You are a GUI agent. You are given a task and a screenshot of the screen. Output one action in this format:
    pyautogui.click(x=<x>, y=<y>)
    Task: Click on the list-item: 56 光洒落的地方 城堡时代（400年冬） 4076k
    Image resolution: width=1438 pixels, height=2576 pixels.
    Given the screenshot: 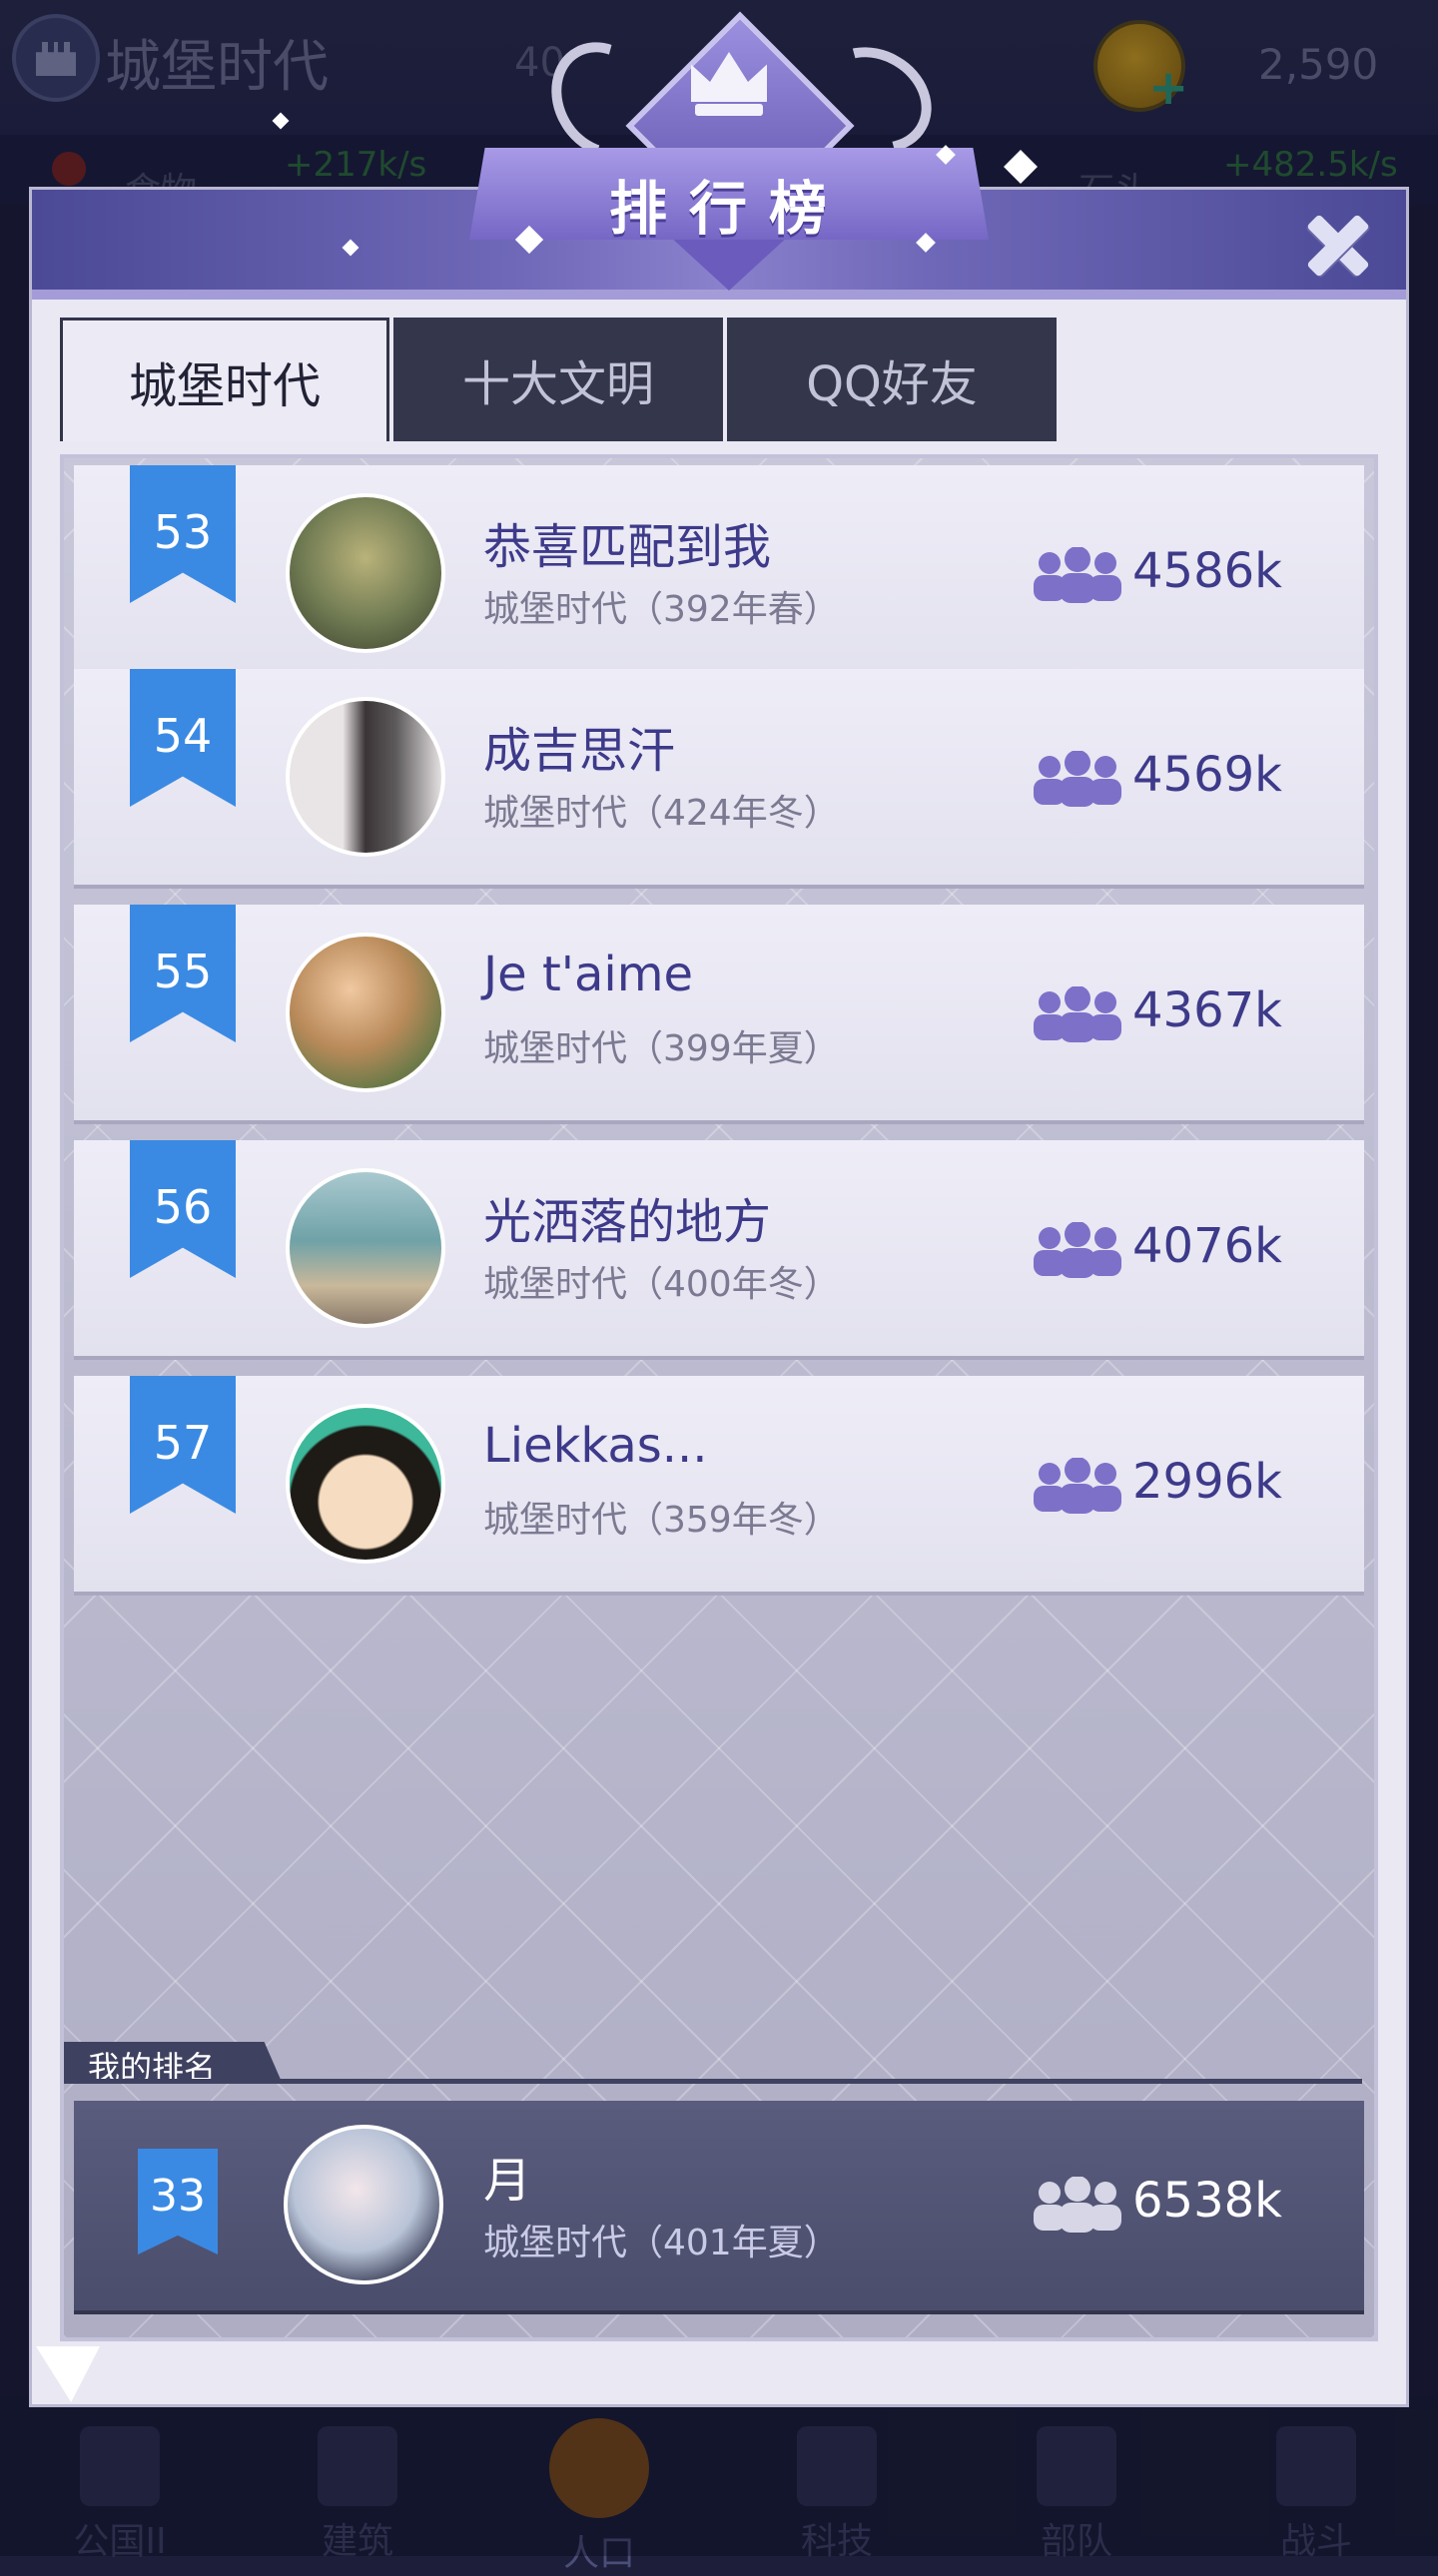 What is the action you would take?
    pyautogui.click(x=719, y=1248)
    